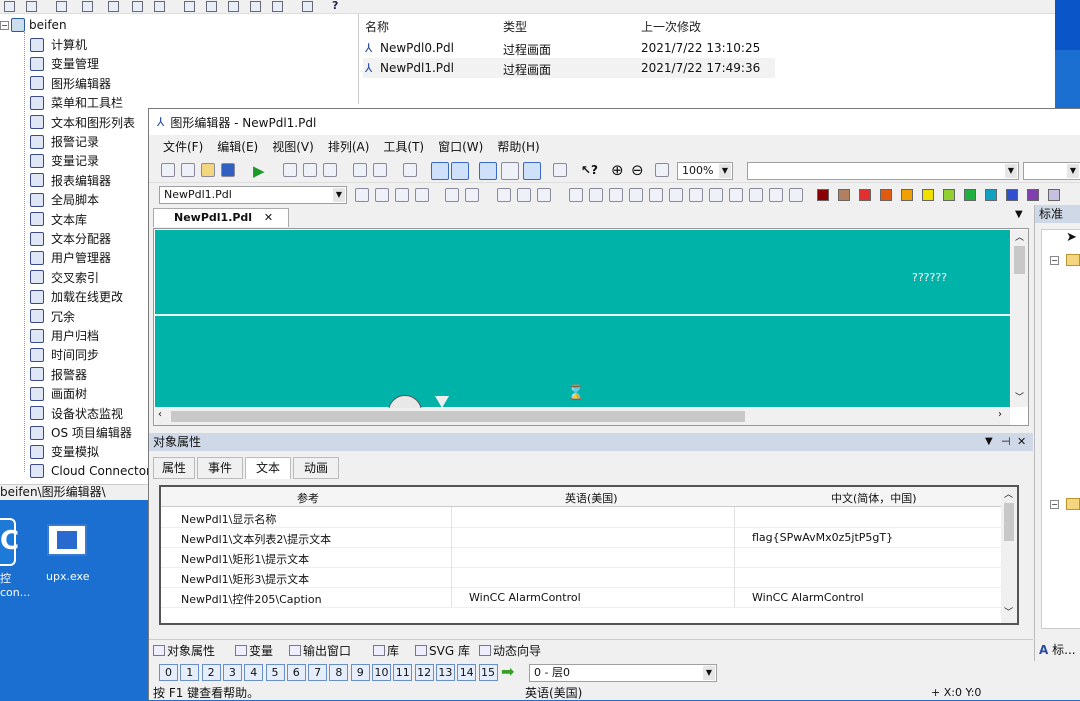 This screenshot has width=1080, height=701. Describe the element at coordinates (220, 468) in the screenshot. I see `tab-events: 事件` at that location.